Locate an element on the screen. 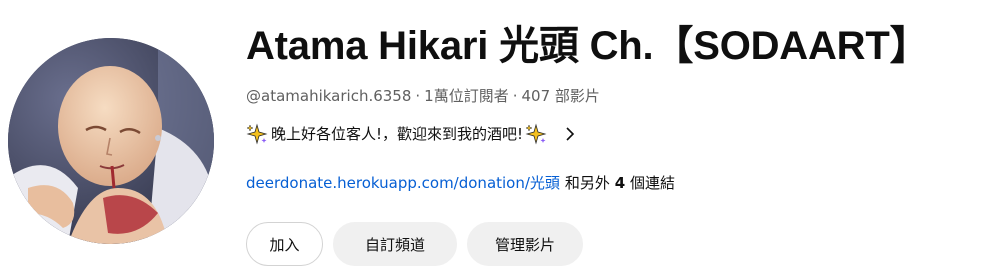  more-links-suffix: 個連結 is located at coordinates (652, 183).